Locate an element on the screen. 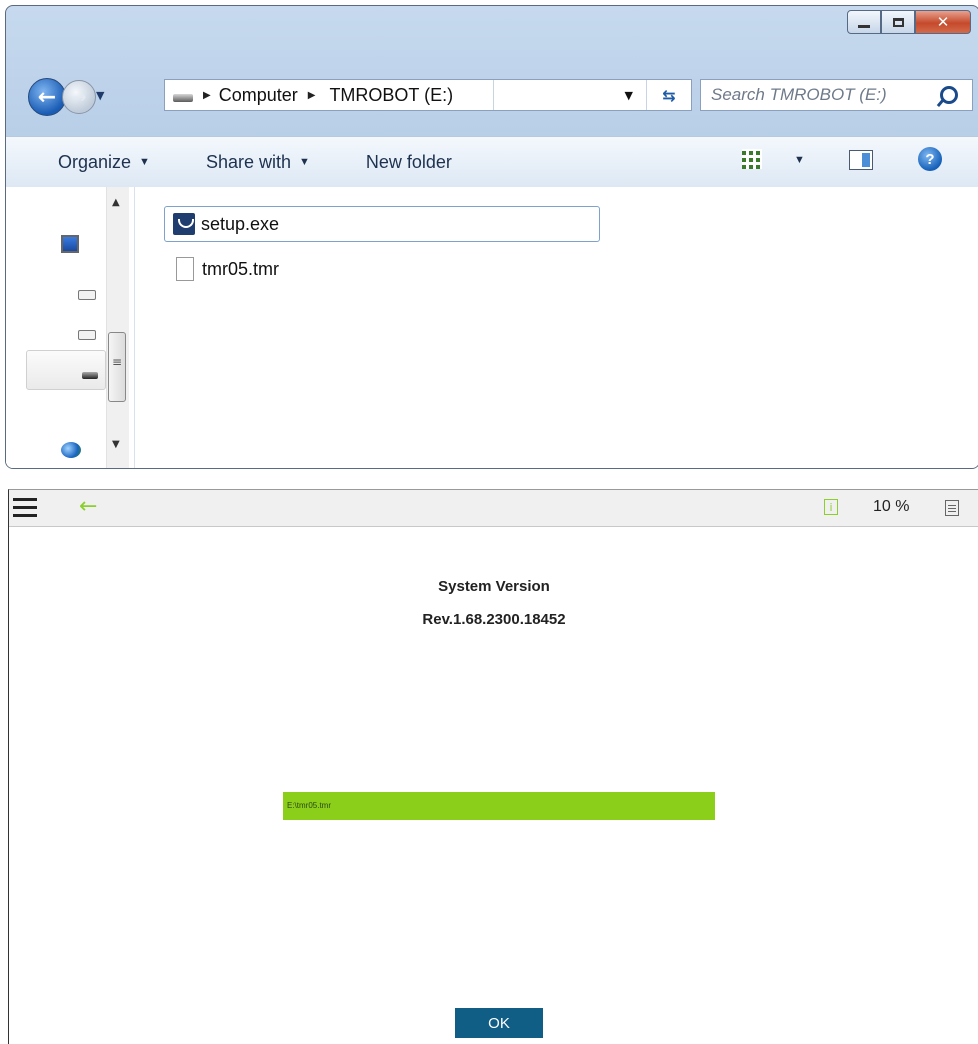  title-bar: ✕ is located at coordinates (492, 31).